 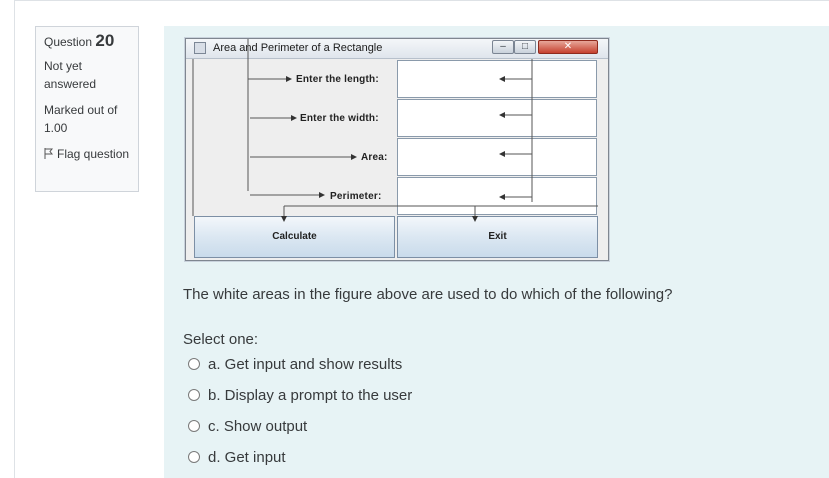 What do you see at coordinates (497, 237) in the screenshot?
I see `exit-button: Exit` at bounding box center [497, 237].